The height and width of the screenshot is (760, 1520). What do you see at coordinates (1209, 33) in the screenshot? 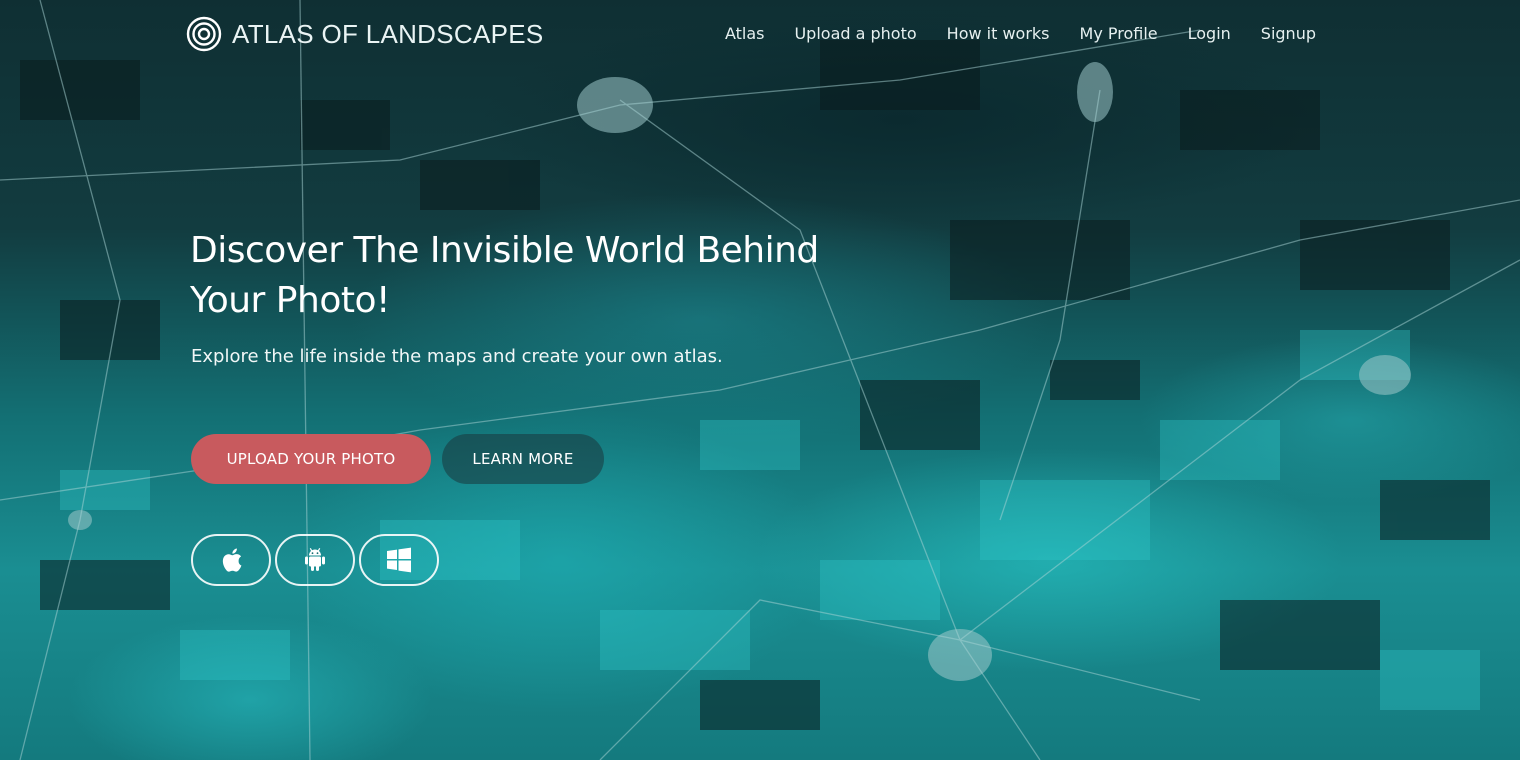
I see `nav-link-login: Login` at bounding box center [1209, 33].